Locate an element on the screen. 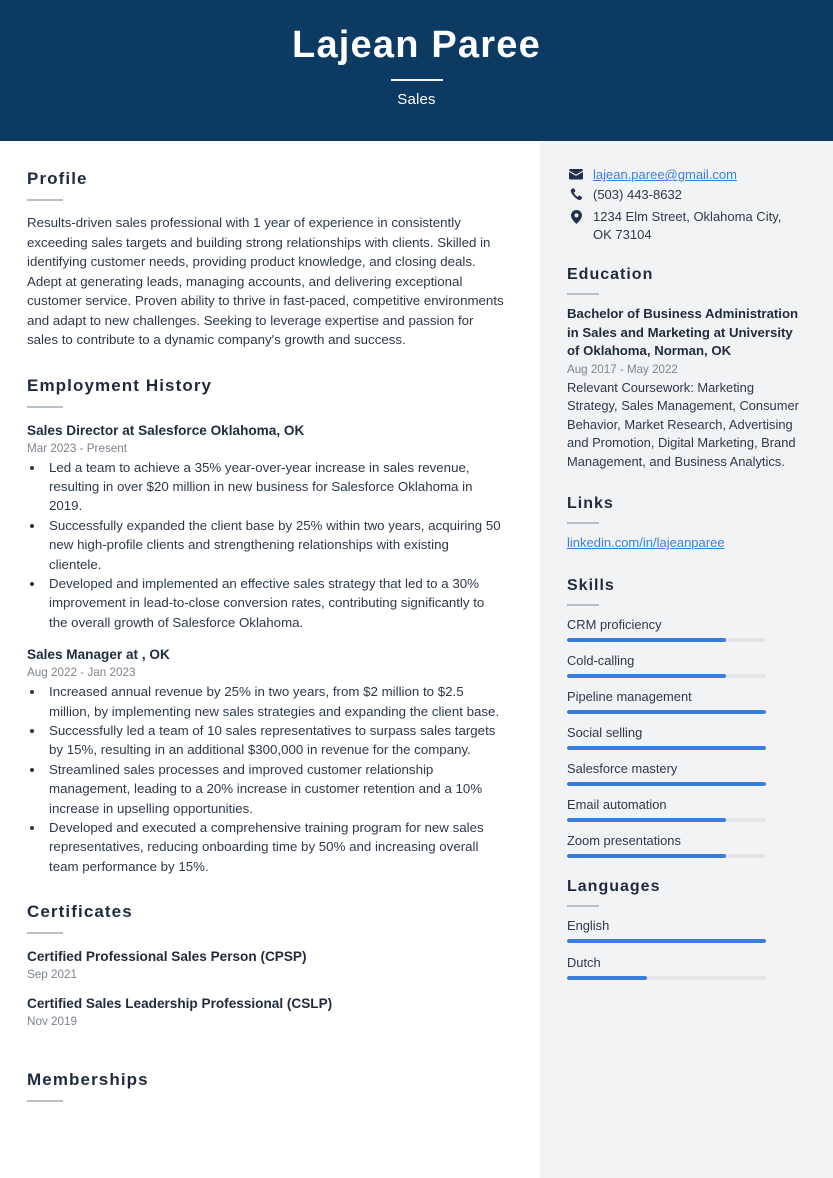 The width and height of the screenshot is (833, 1178). languages-list: English Dutch is located at coordinates (686, 948).